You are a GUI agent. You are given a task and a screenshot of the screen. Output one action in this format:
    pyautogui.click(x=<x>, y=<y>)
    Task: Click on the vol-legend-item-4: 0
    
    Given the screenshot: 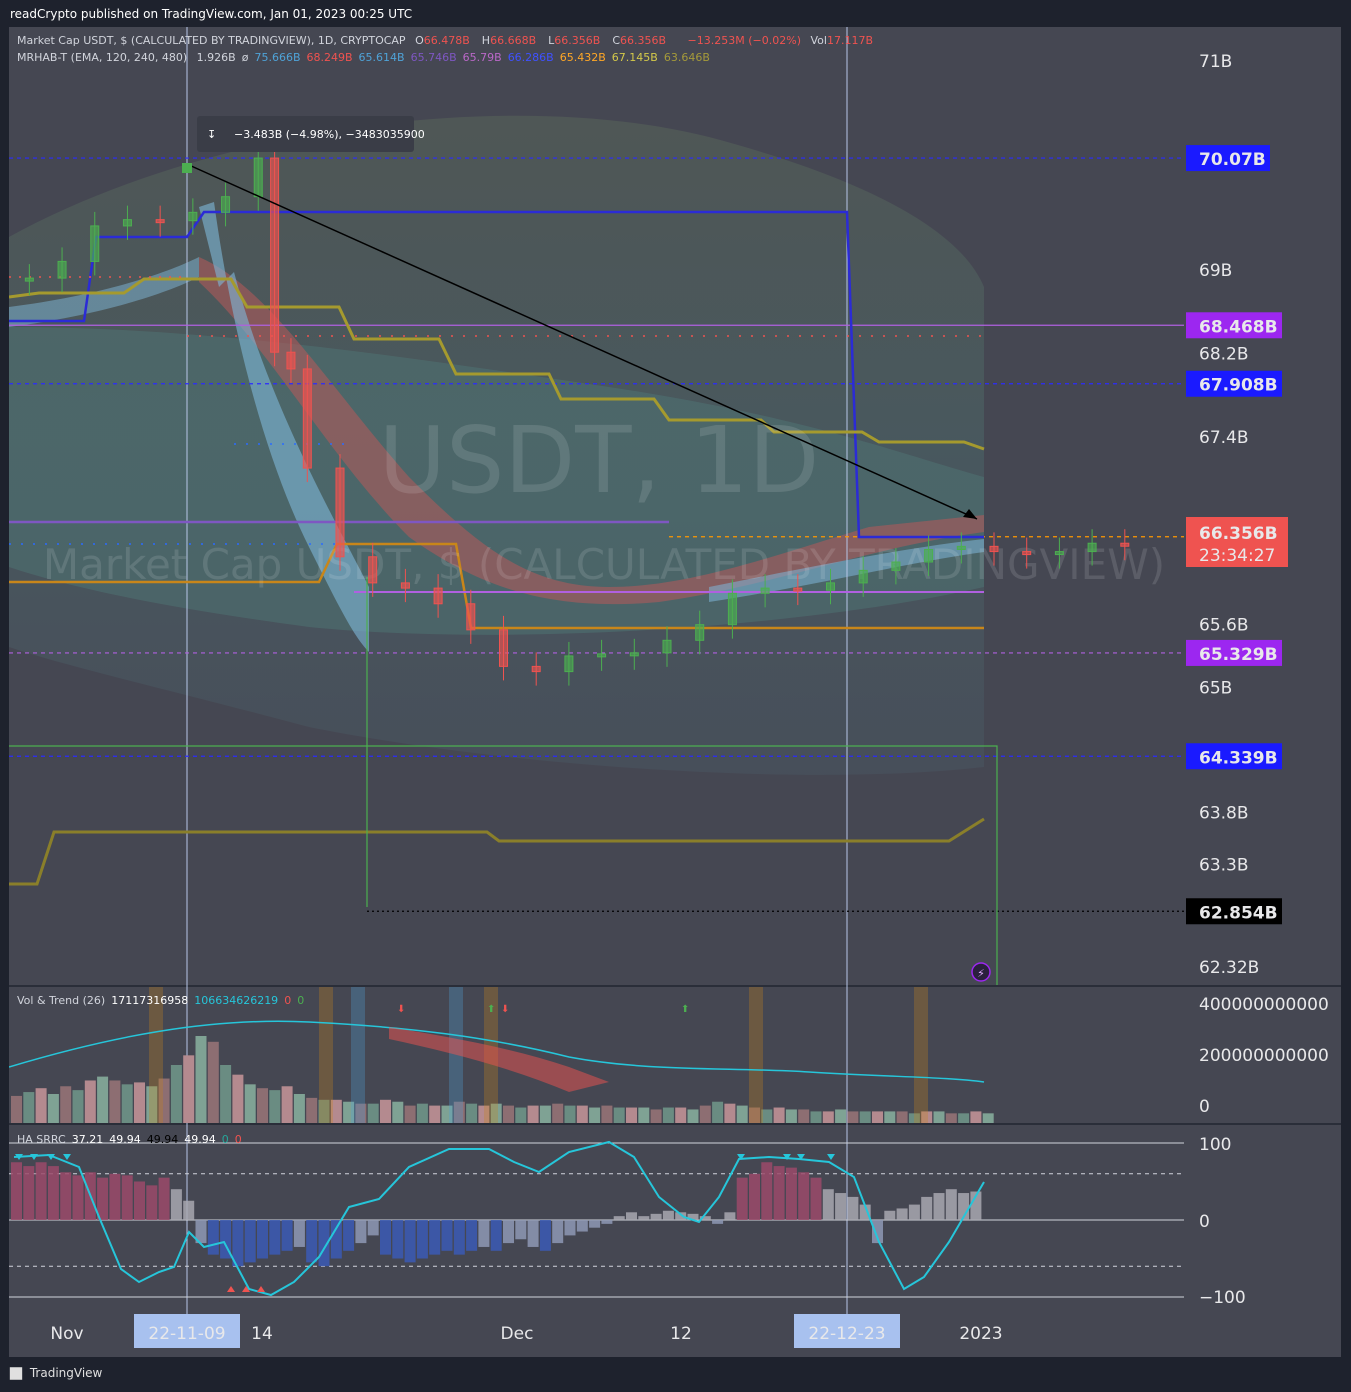 What is the action you would take?
    pyautogui.click(x=301, y=1000)
    